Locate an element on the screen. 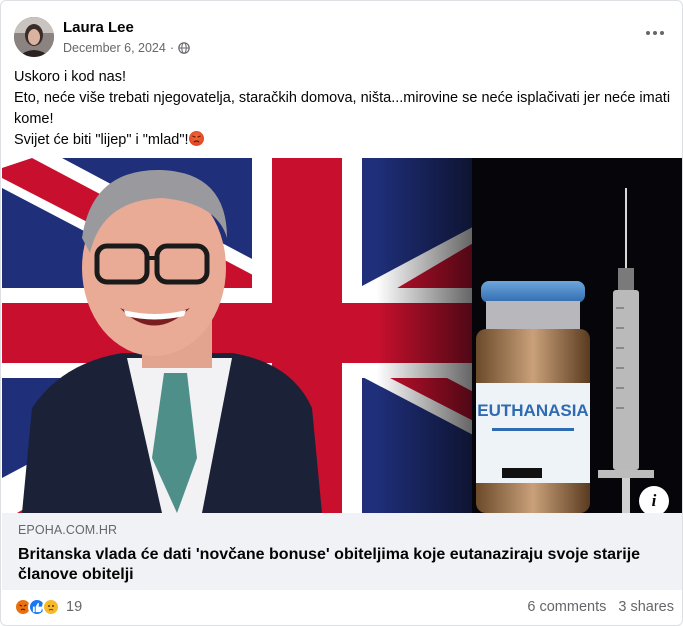  shares-count: 3 shares is located at coordinates (646, 607).